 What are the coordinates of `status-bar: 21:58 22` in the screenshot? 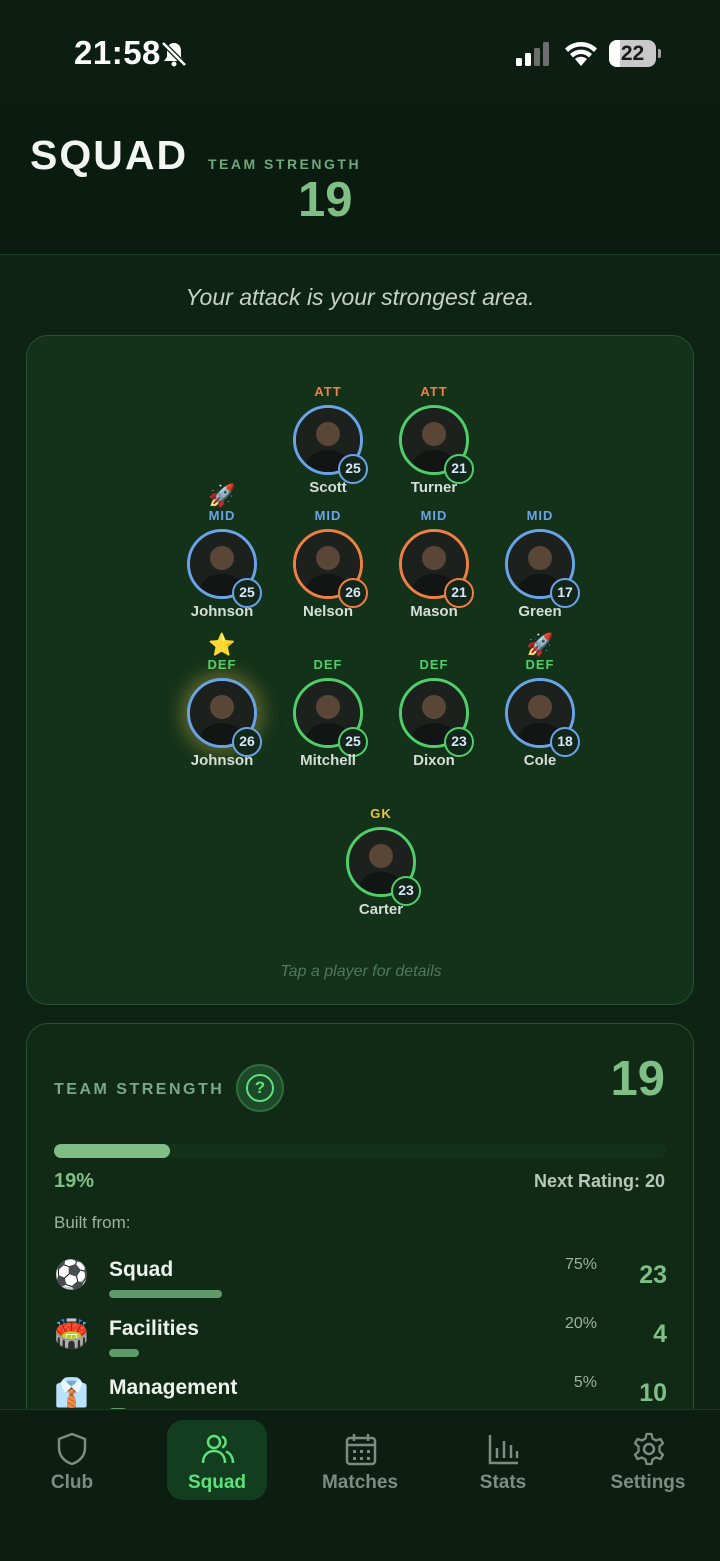 It's located at (360, 52).